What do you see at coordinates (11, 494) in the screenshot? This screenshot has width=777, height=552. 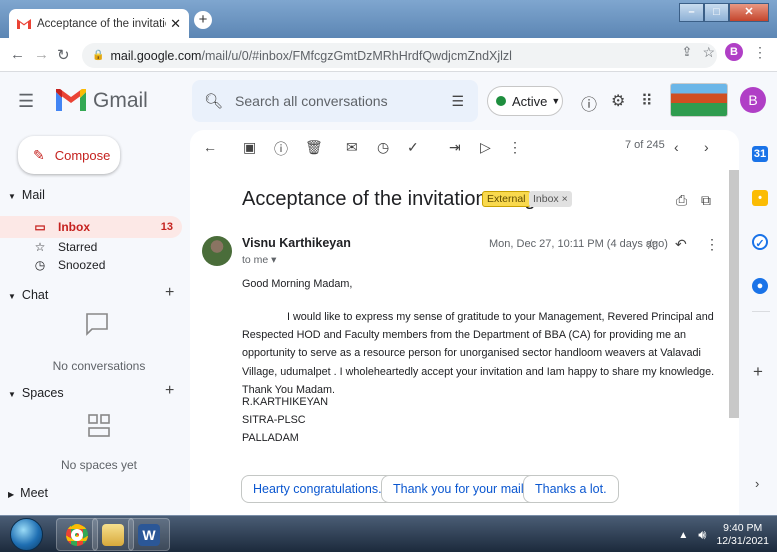 I see `caret-right-icon: ▶` at bounding box center [11, 494].